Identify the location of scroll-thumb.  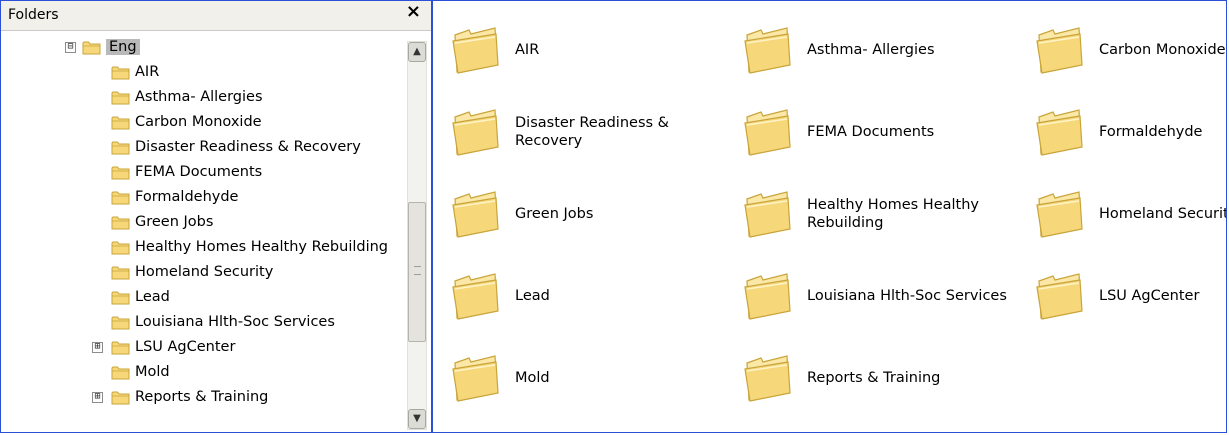
(417, 272).